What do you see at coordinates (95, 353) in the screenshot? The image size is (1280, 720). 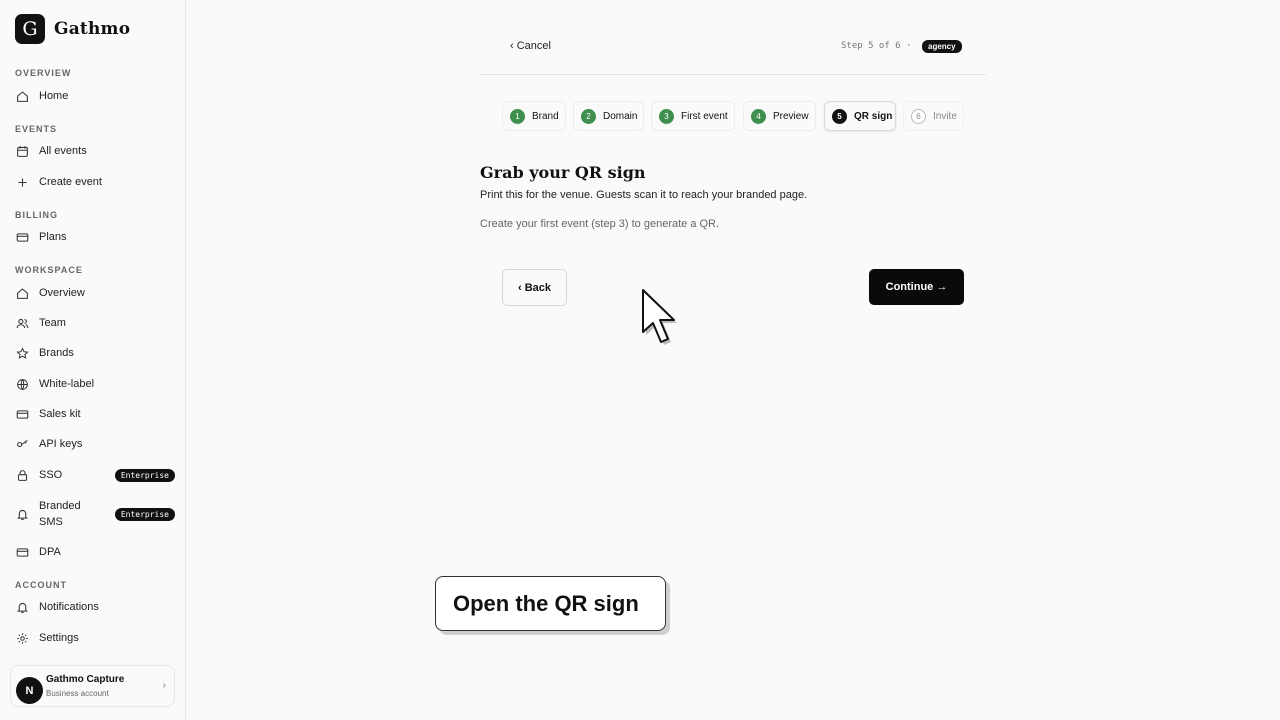 I see `sidebar-item-brands: Brands` at bounding box center [95, 353].